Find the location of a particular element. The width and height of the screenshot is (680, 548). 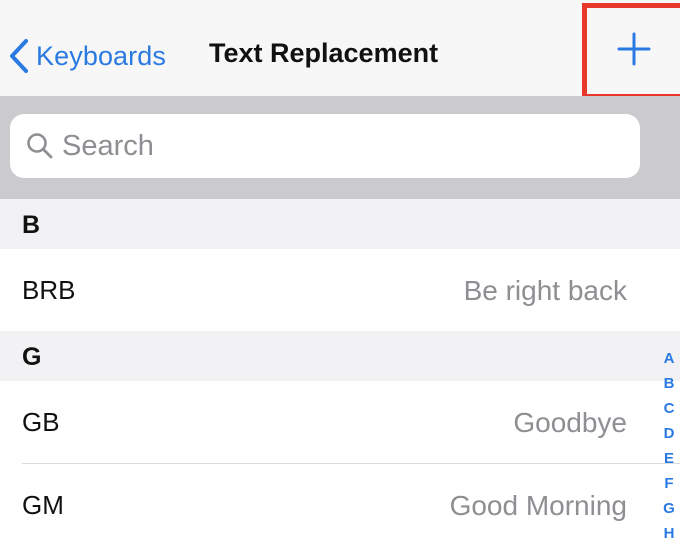

magnifier-icon is located at coordinates (40, 148).